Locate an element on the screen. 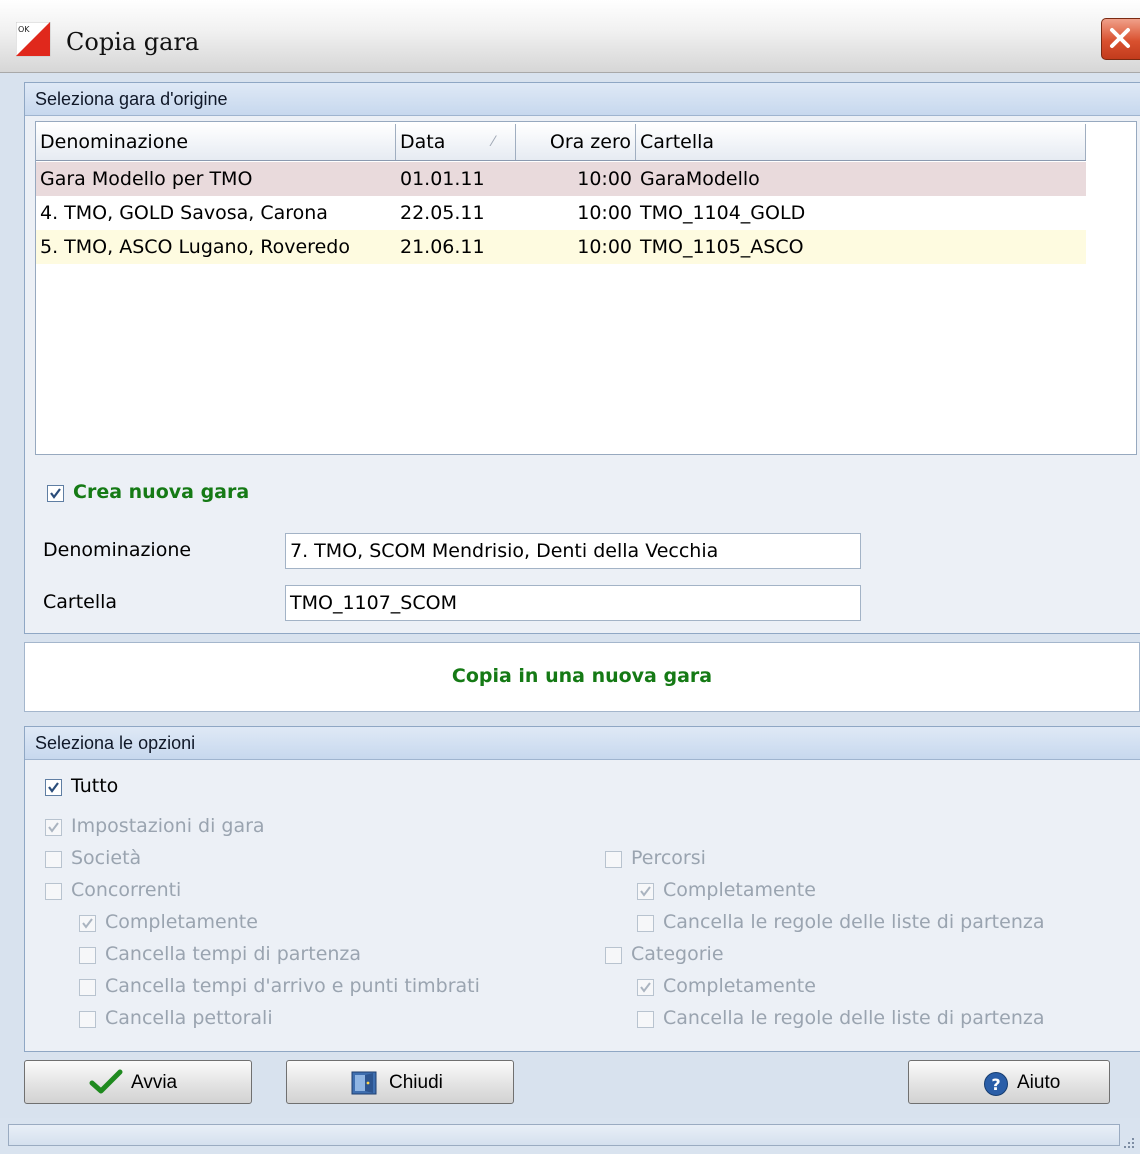 Image resolution: width=1140 pixels, height=1154 pixels. row-name: 5. TMO, ASCO Lugano, Roveredo is located at coordinates (195, 247).